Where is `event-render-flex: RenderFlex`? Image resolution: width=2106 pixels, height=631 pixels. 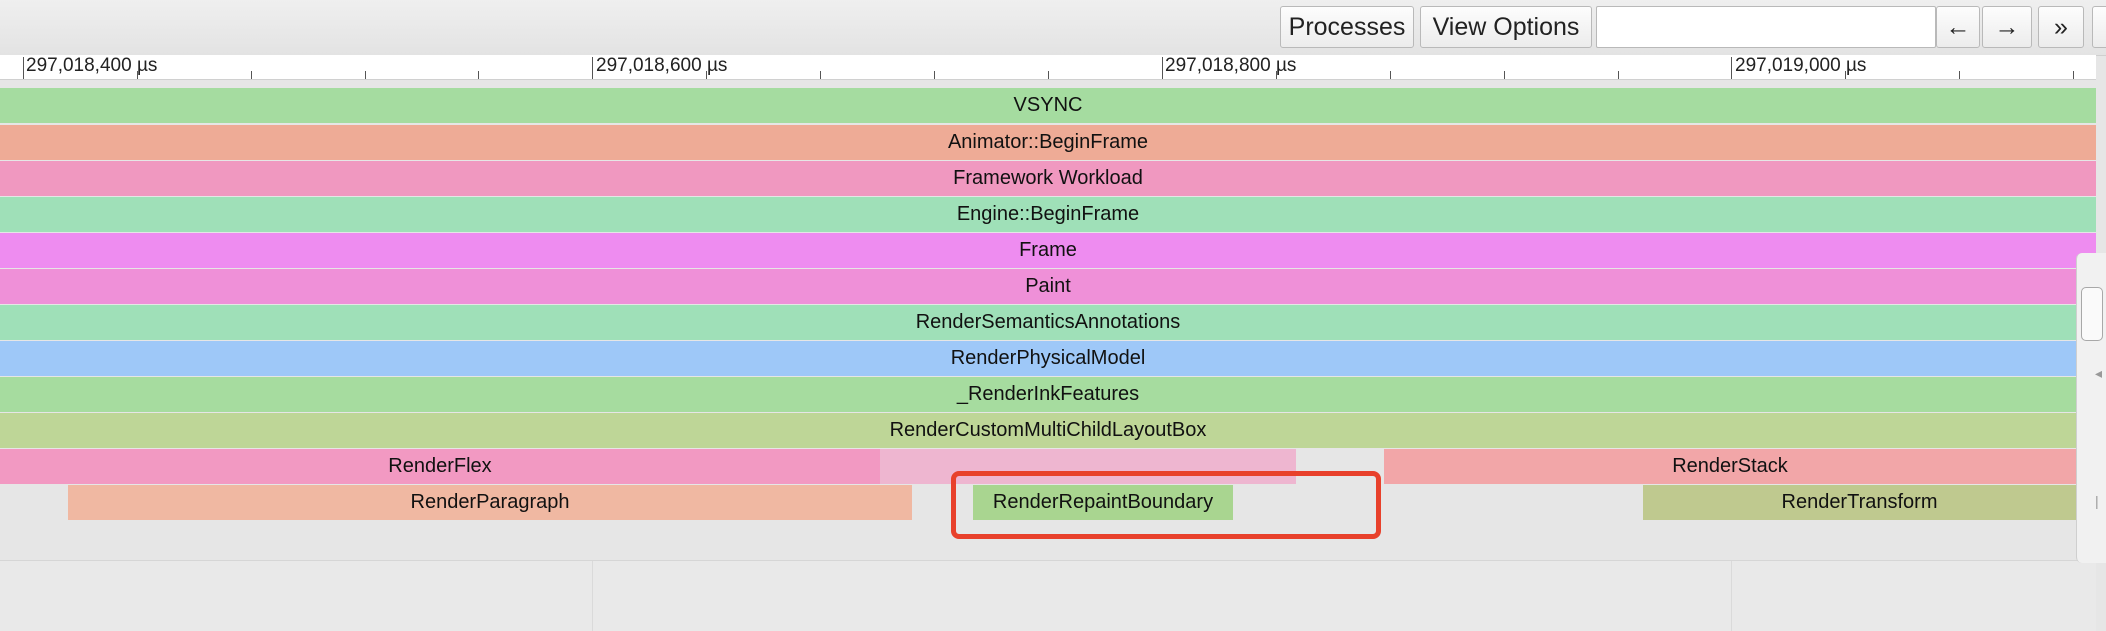 event-render-flex: RenderFlex is located at coordinates (440, 466).